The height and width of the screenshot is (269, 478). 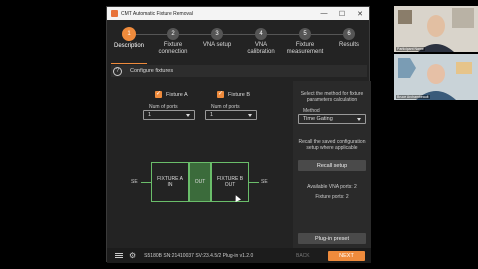 I want to click on select-value: Time Gating, so click(x=318, y=119).